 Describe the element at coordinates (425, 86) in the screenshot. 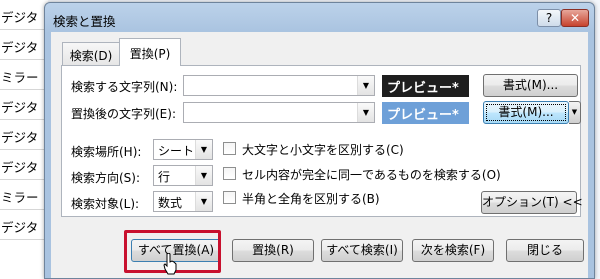

I see `find-format-preview: プレビュー*` at that location.